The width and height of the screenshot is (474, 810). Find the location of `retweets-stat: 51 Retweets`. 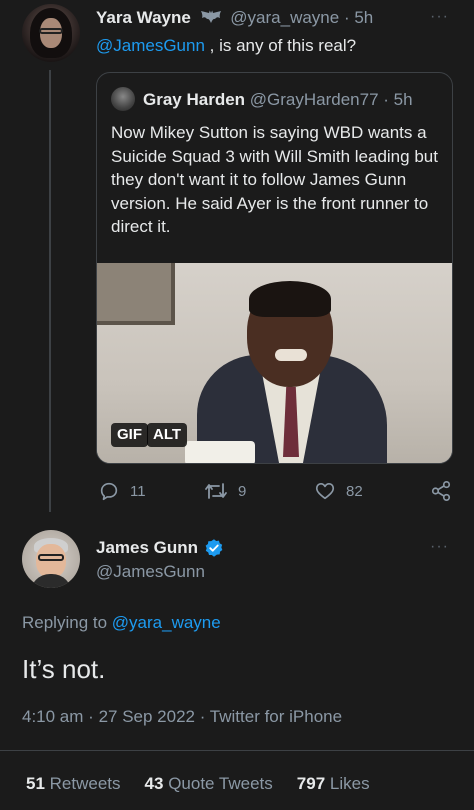

retweets-stat: 51 Retweets is located at coordinates (73, 784).